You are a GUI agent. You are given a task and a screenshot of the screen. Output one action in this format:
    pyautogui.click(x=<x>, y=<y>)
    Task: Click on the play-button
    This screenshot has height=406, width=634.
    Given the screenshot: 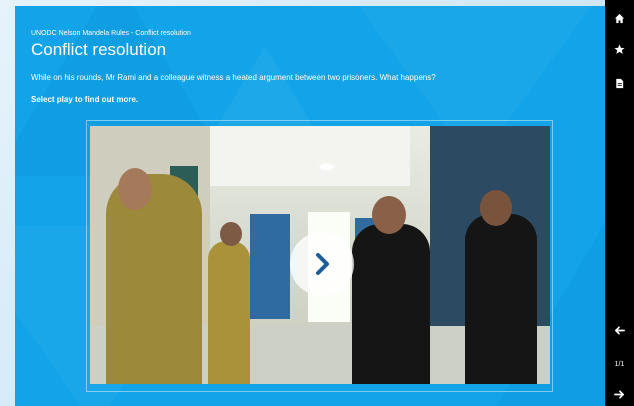 What is the action you would take?
    pyautogui.click(x=322, y=264)
    